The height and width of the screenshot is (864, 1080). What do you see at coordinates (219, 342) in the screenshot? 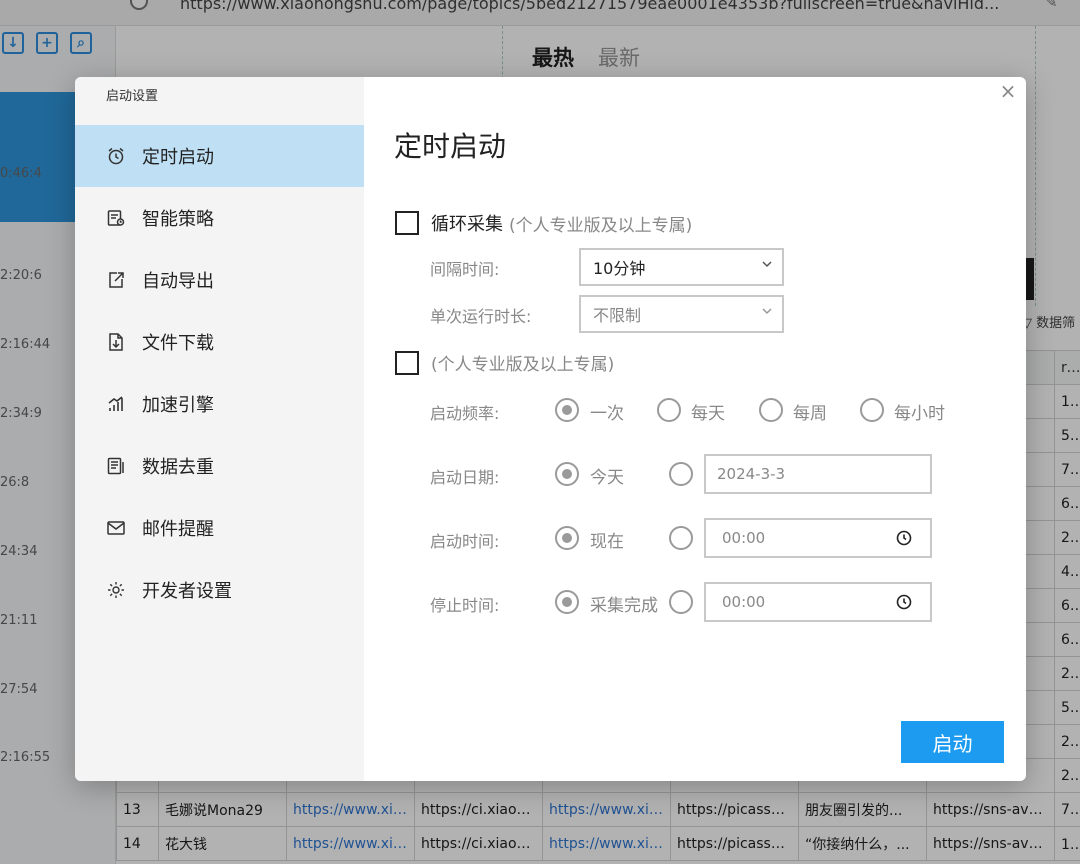
I see `sidebar-item-file-download: 文件下载` at bounding box center [219, 342].